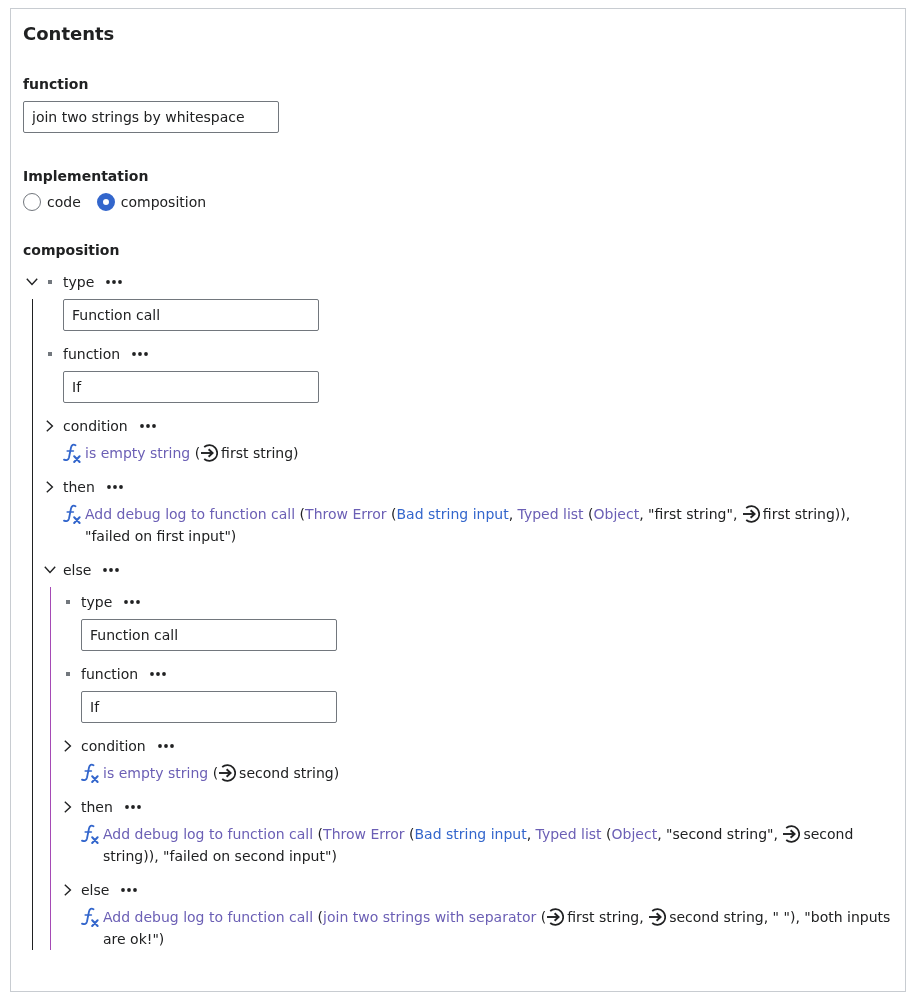 This screenshot has height=1004, width=919. Describe the element at coordinates (497, 928) in the screenshot. I see `expression-text: Add debug log to function call (join two strings with separator ( first string, second string, " "), "both inputs are ok!")` at that location.